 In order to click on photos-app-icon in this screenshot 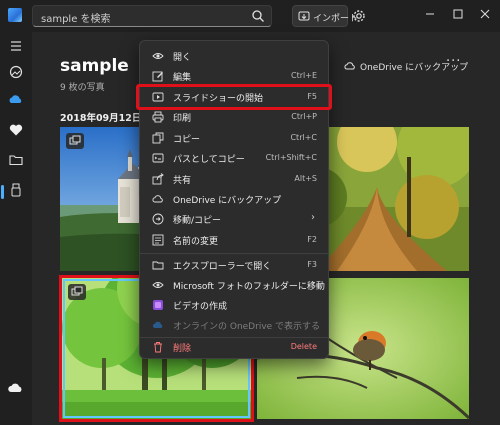, I will do `click(15, 15)`.